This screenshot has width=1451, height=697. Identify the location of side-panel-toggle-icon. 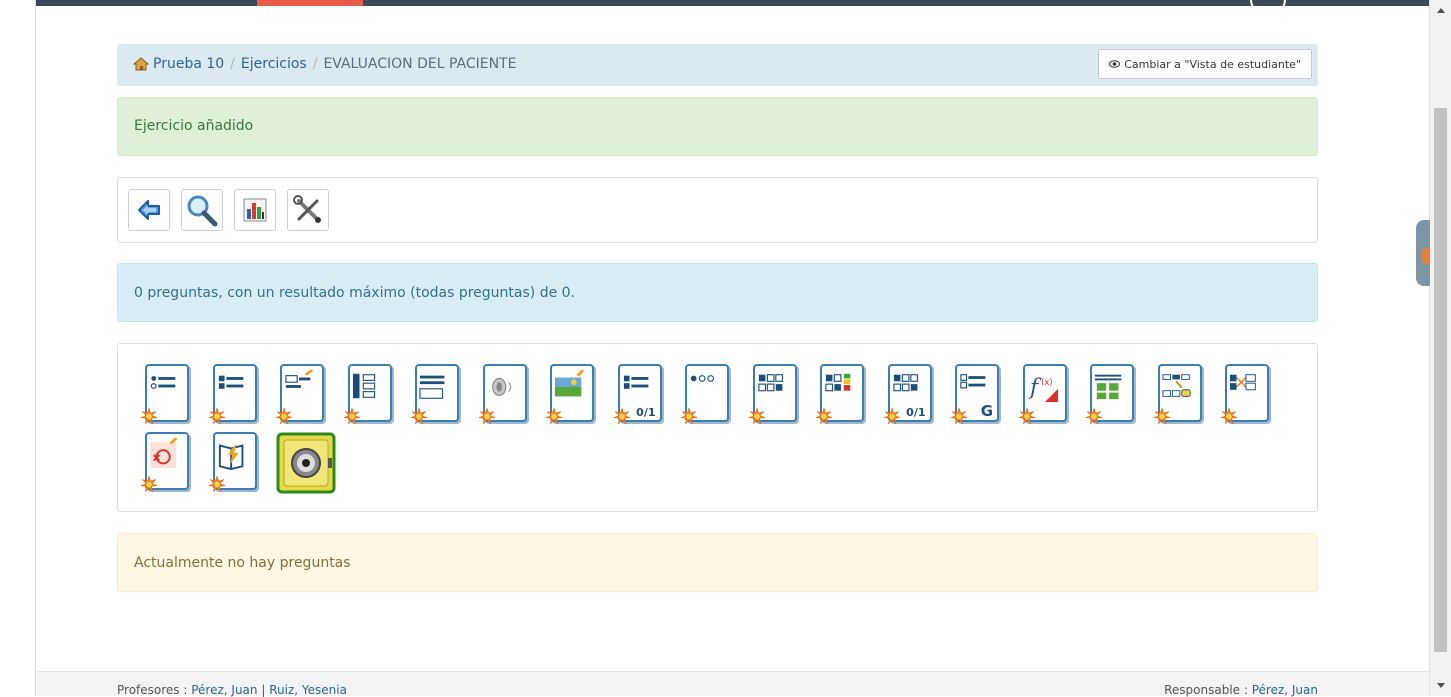
(1426, 256).